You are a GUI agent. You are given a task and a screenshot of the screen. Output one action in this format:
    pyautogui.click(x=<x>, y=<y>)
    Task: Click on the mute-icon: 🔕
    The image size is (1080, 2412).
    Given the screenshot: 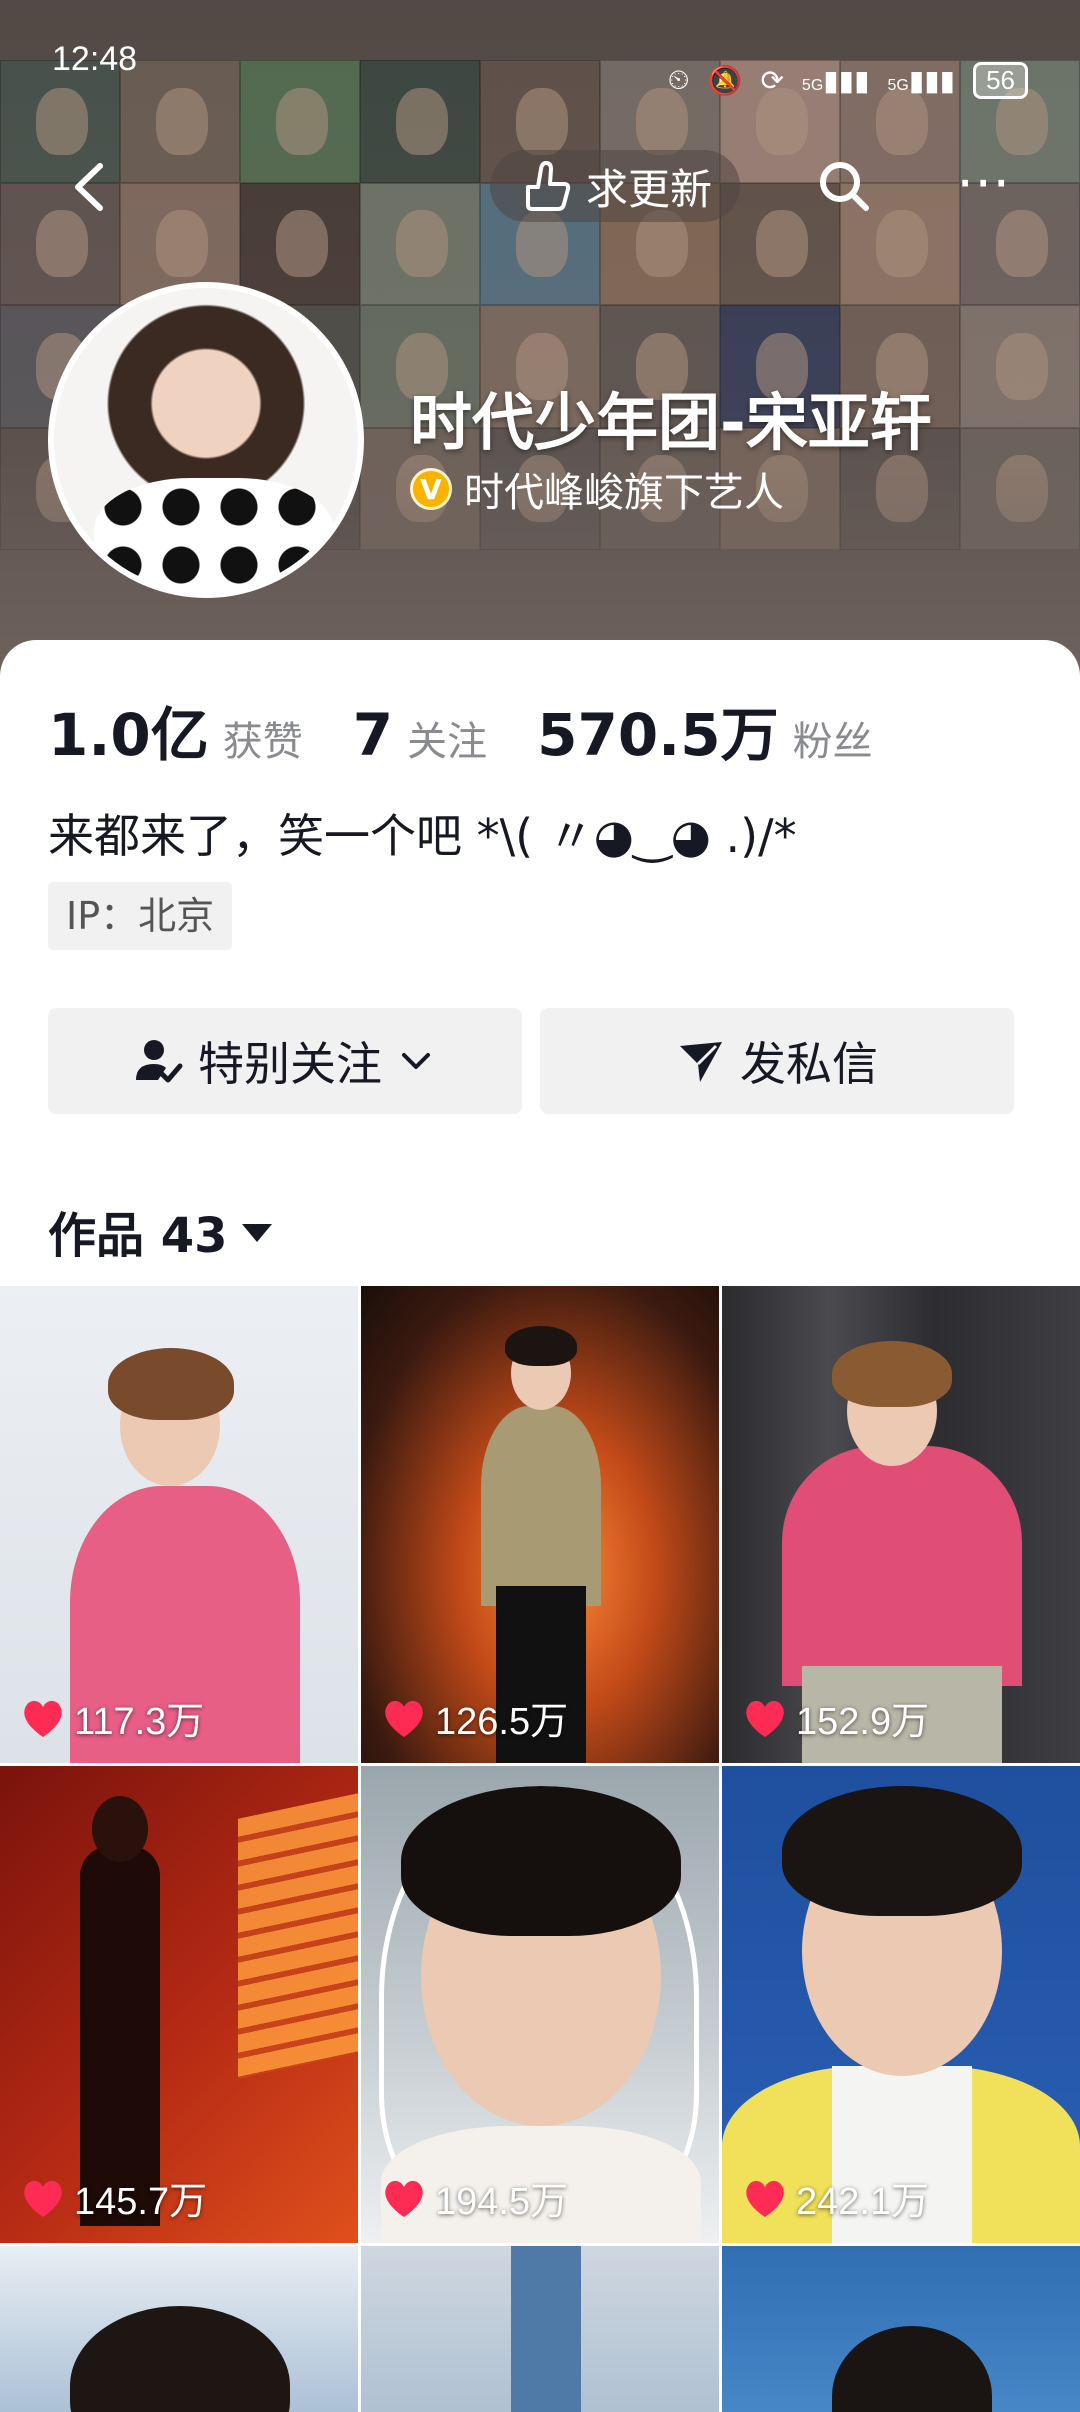 What is the action you would take?
    pyautogui.click(x=725, y=80)
    